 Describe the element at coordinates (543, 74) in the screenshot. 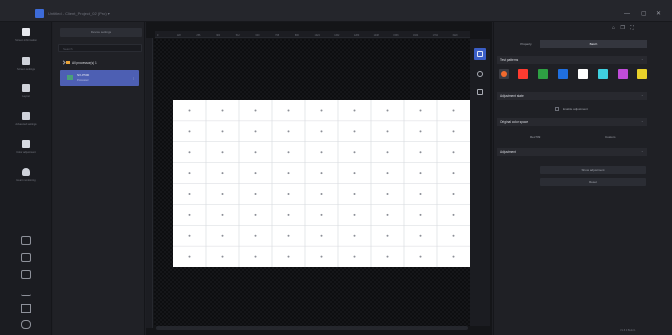

I see `pattern-swatch-green` at that location.